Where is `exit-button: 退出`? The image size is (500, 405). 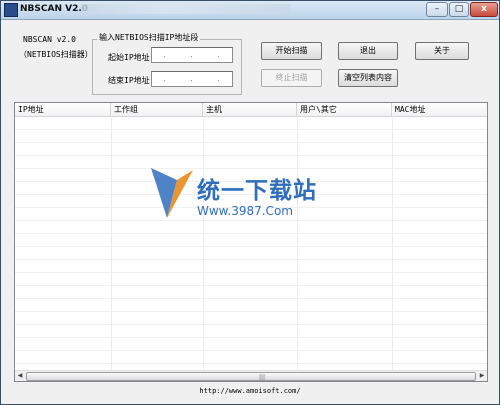
exit-button: 退出 is located at coordinates (368, 51).